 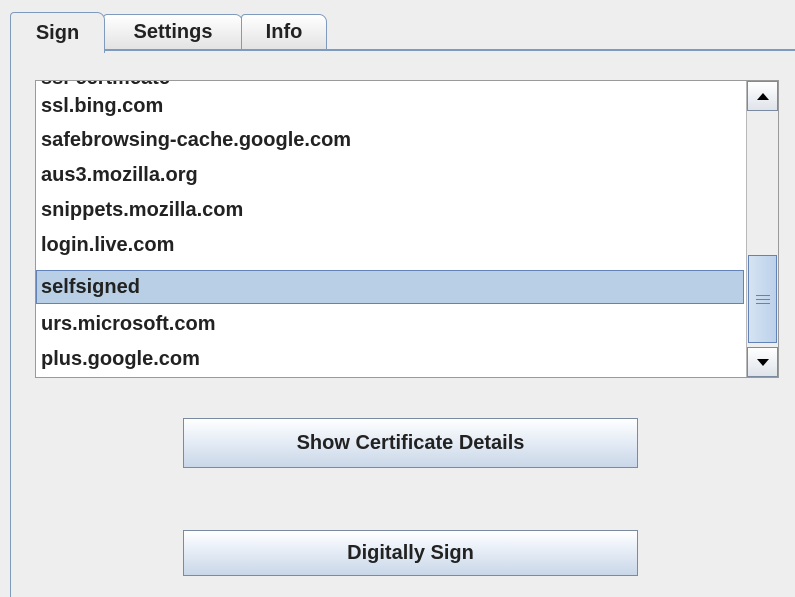 I want to click on arrow-down-icon, so click(x=762, y=362).